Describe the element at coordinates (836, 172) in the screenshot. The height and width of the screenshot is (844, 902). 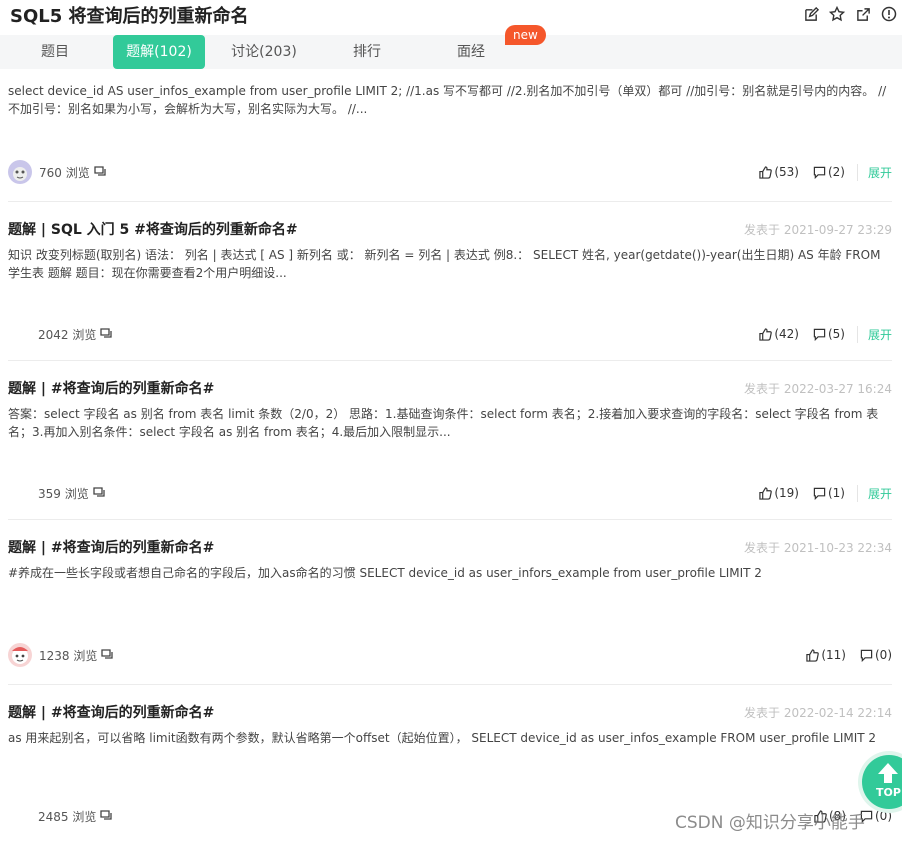
I see `comment-count: (2)` at that location.